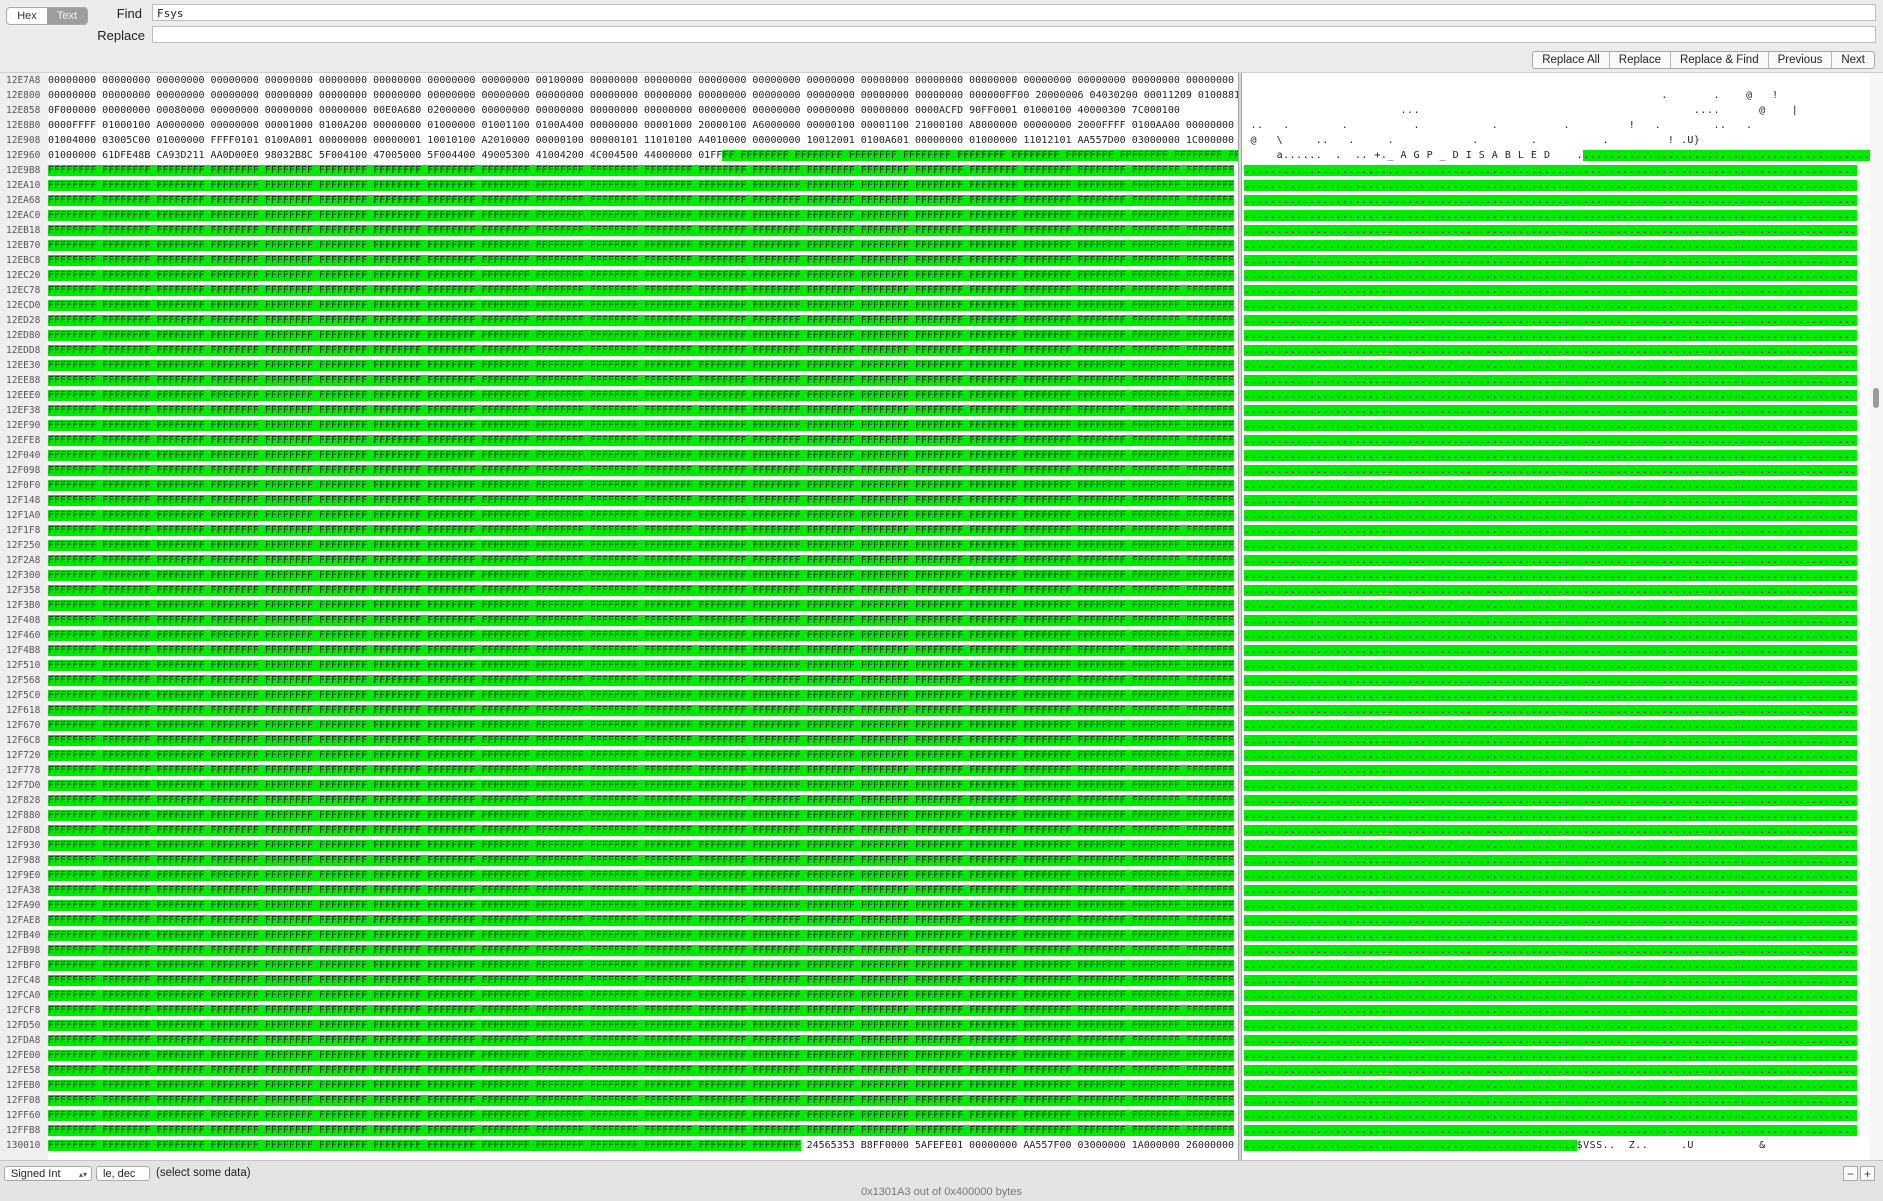 This screenshot has height=1201, width=1883. What do you see at coordinates (1850, 1173) in the screenshot?
I see `minus-icon: −` at bounding box center [1850, 1173].